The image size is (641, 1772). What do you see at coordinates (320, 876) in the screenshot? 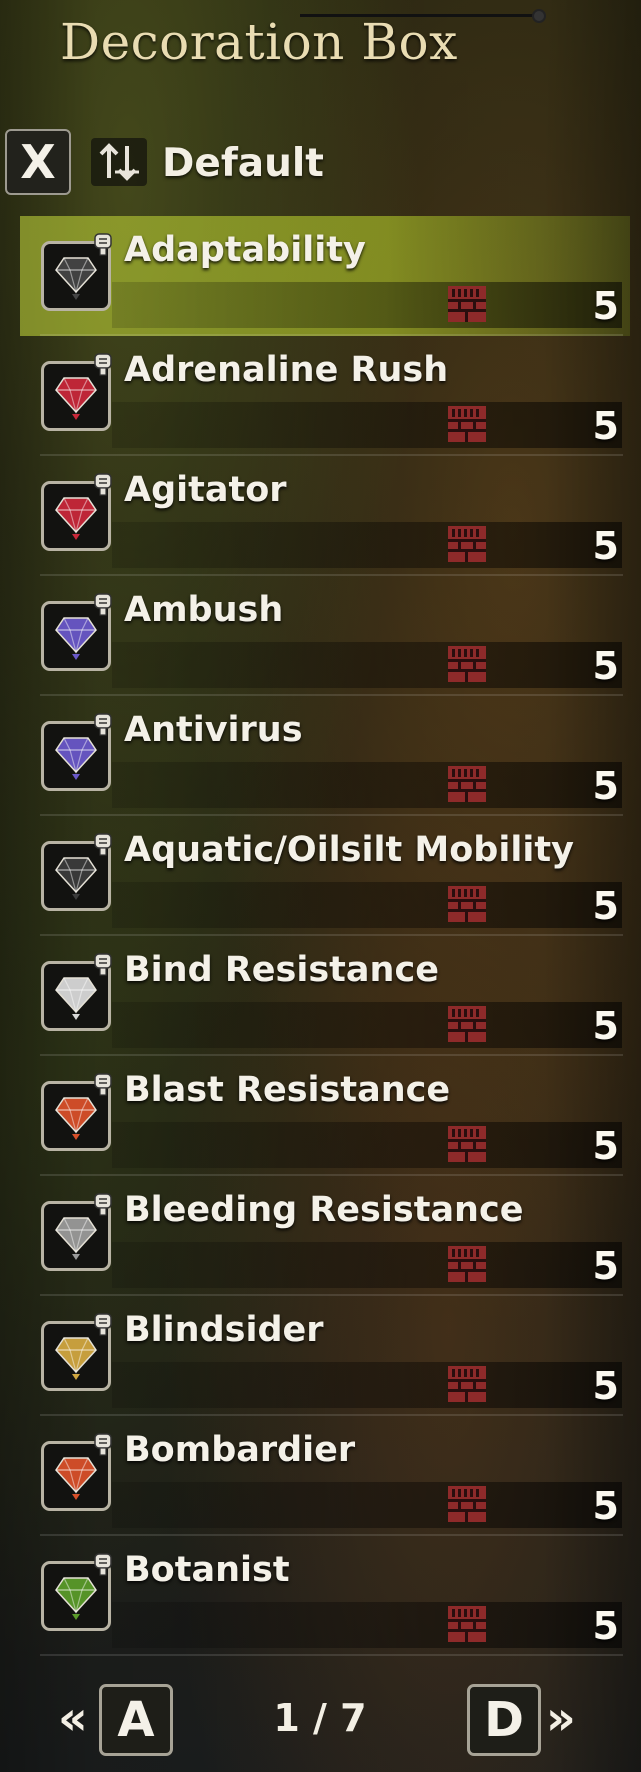
I see `decoration-row: Aquatic/Oilsilt Mobility 5` at bounding box center [320, 876].